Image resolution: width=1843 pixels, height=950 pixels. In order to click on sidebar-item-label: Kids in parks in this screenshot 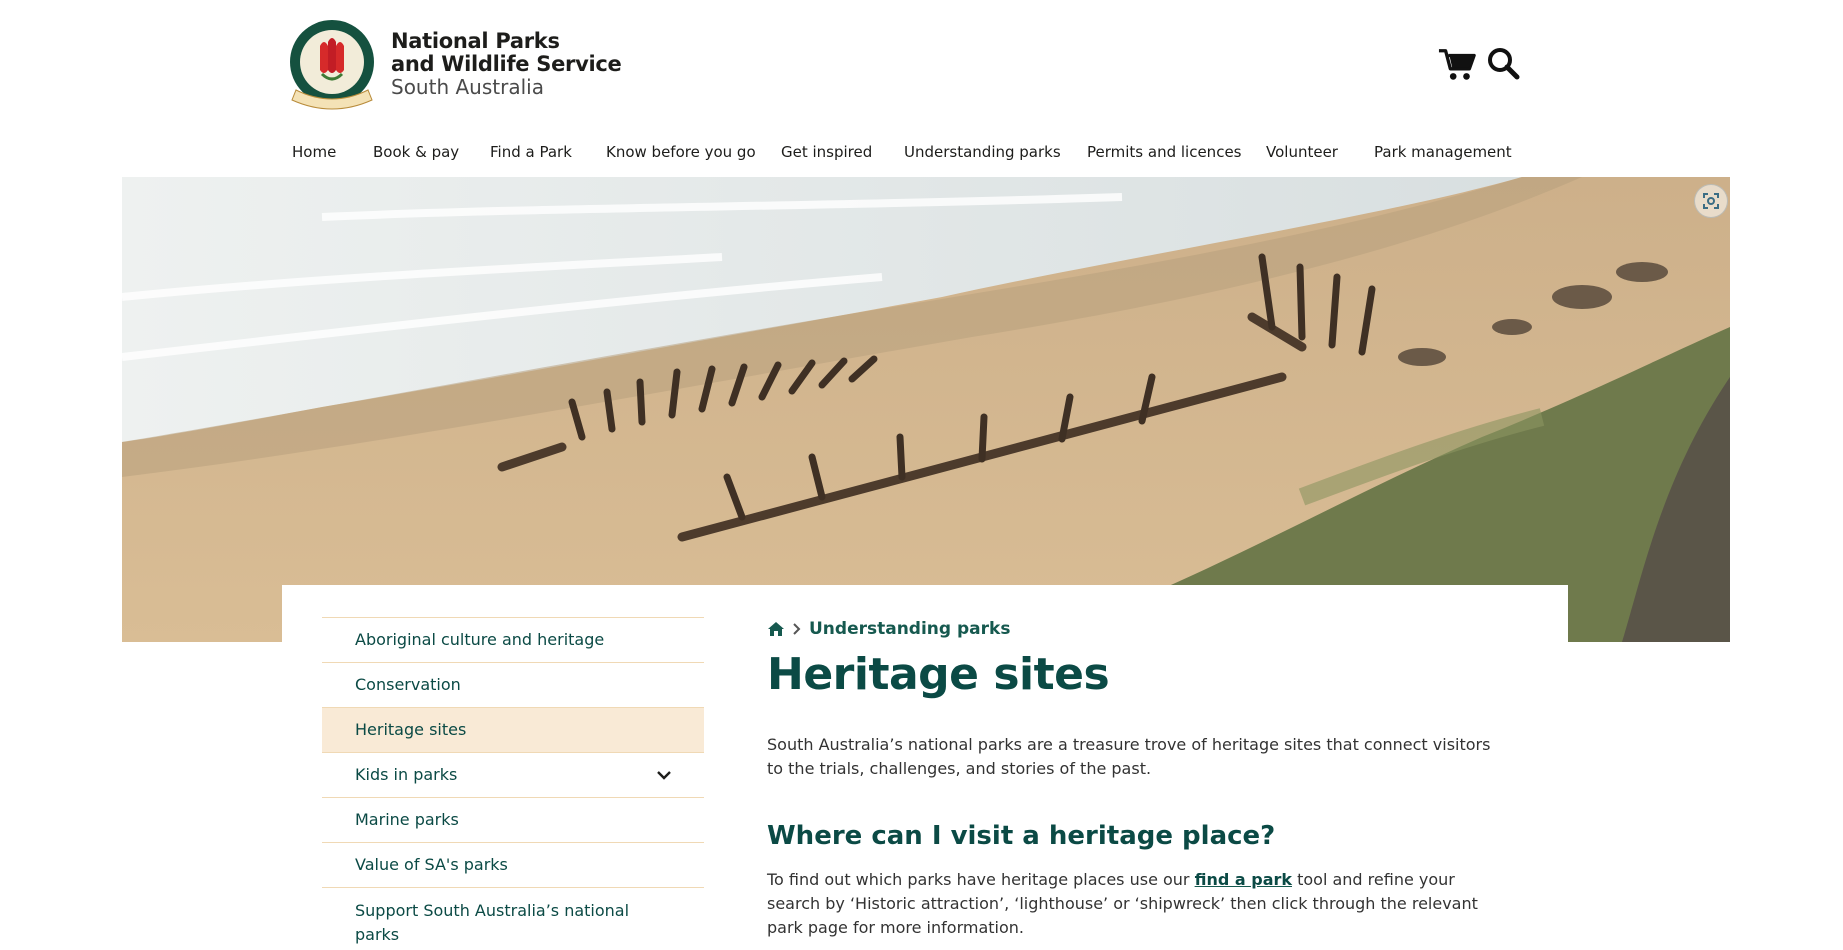, I will do `click(406, 774)`.